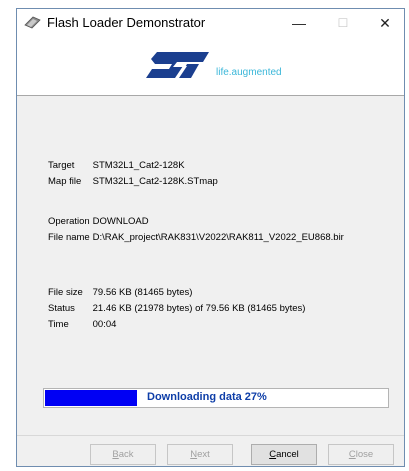 This screenshot has height=471, width=409. I want to click on close-button-mnemonic: C, so click(352, 454).